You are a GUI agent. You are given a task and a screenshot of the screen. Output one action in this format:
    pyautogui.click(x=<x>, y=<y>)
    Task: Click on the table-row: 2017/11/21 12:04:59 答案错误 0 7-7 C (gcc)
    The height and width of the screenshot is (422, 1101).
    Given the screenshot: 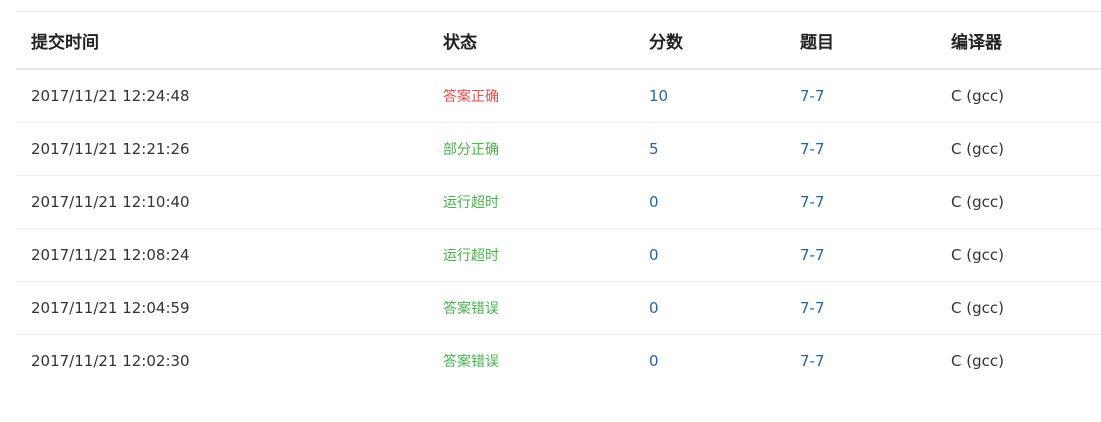 What is the action you would take?
    pyautogui.click(x=558, y=308)
    